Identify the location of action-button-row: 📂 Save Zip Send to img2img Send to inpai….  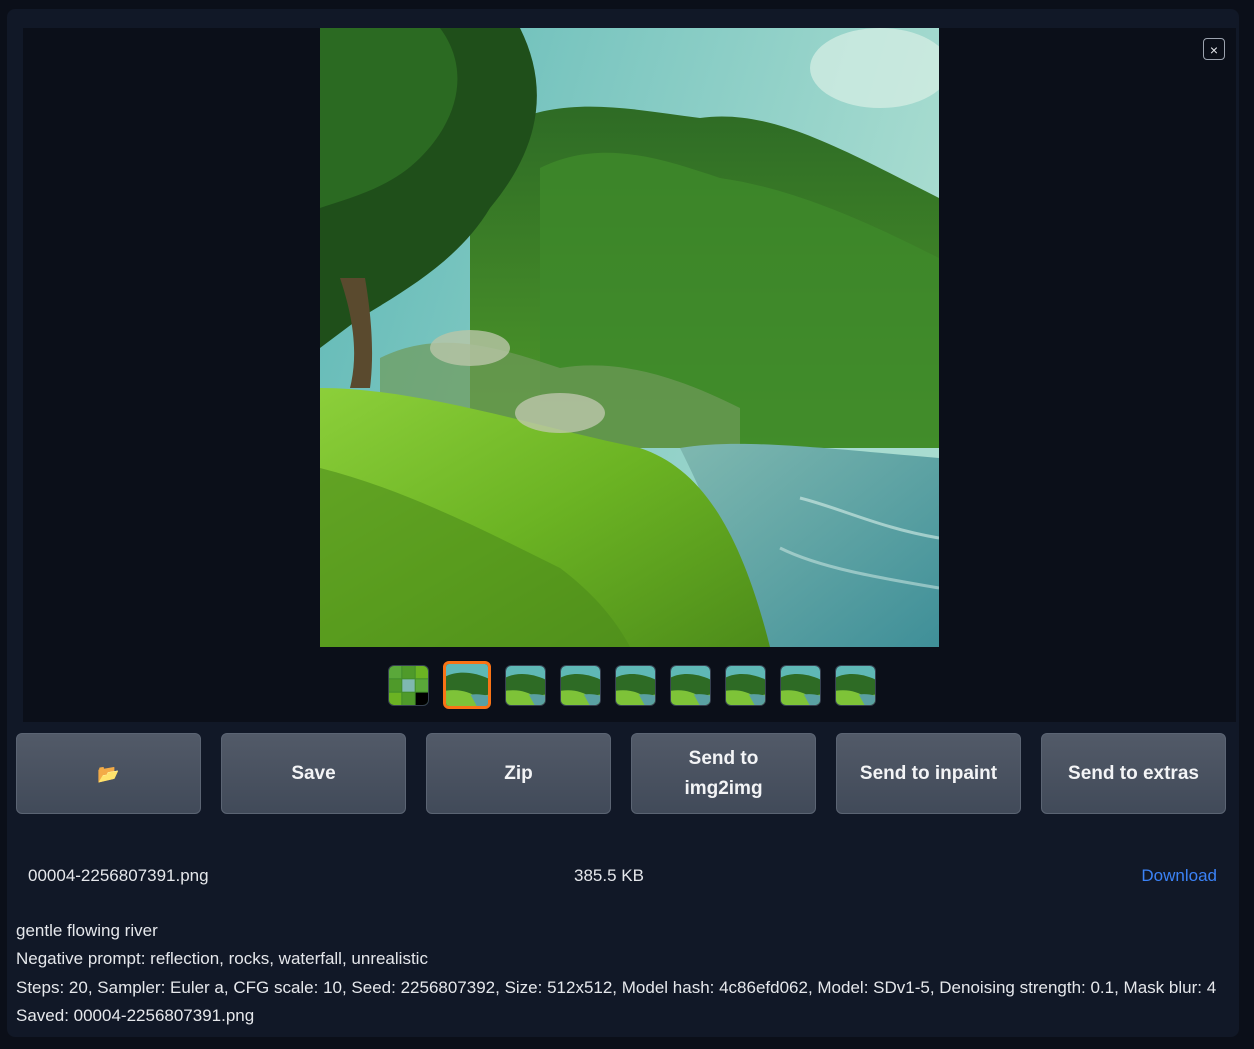
(621, 773).